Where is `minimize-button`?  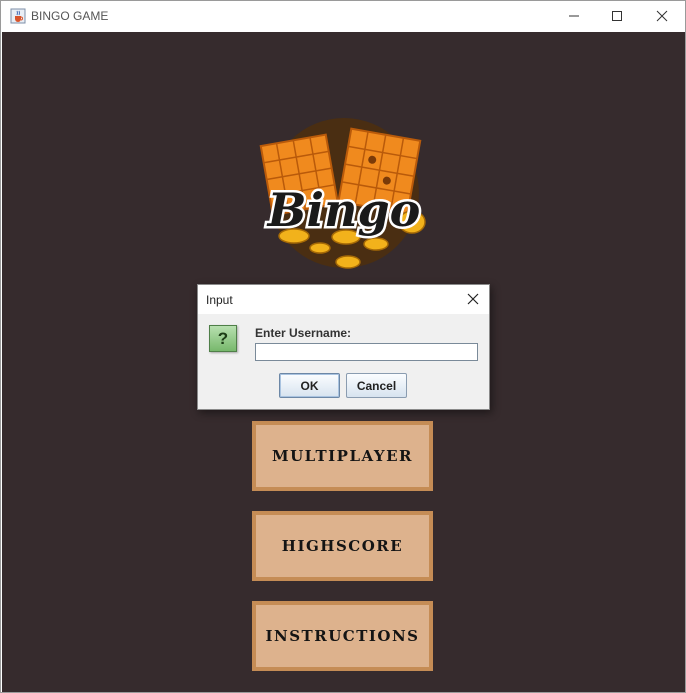 minimize-button is located at coordinates (574, 16).